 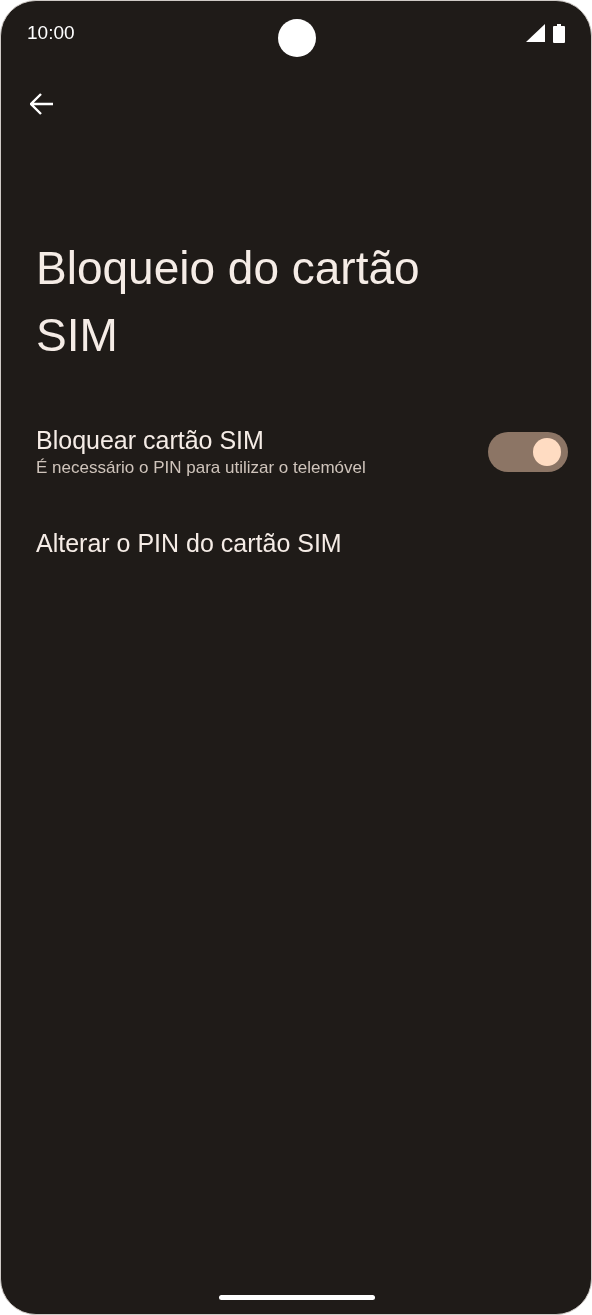 I want to click on status-time: 10:00, so click(x=51, y=32).